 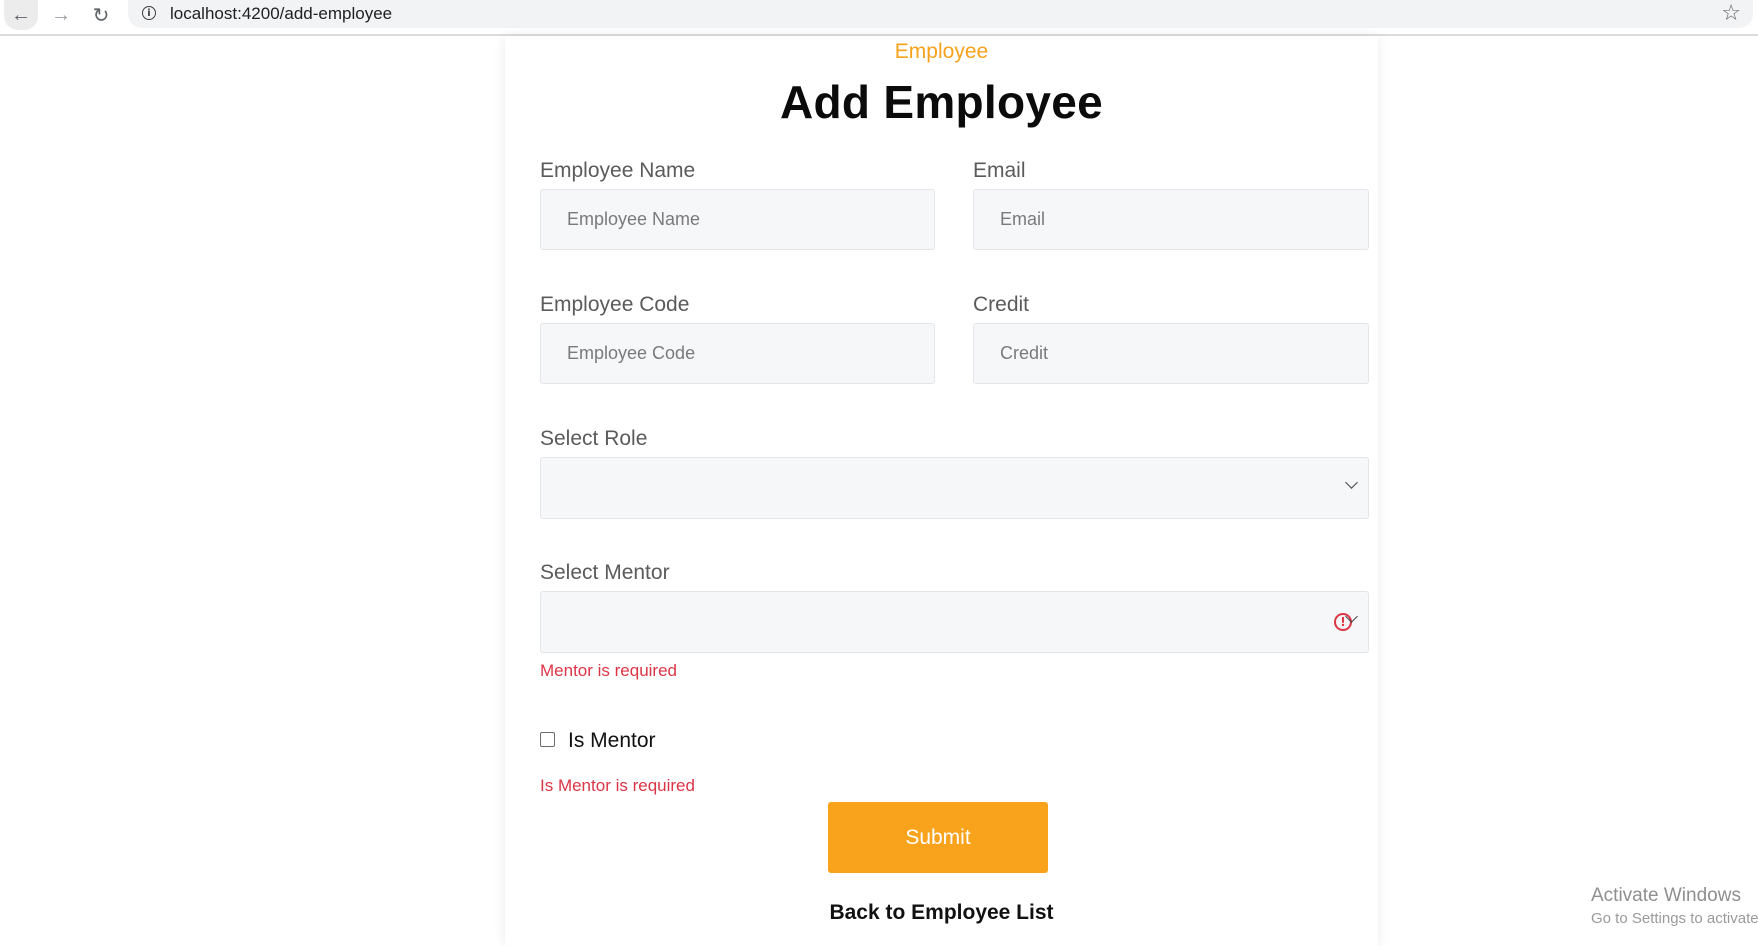 What do you see at coordinates (594, 438) in the screenshot?
I see `select-role-label: Select Role` at bounding box center [594, 438].